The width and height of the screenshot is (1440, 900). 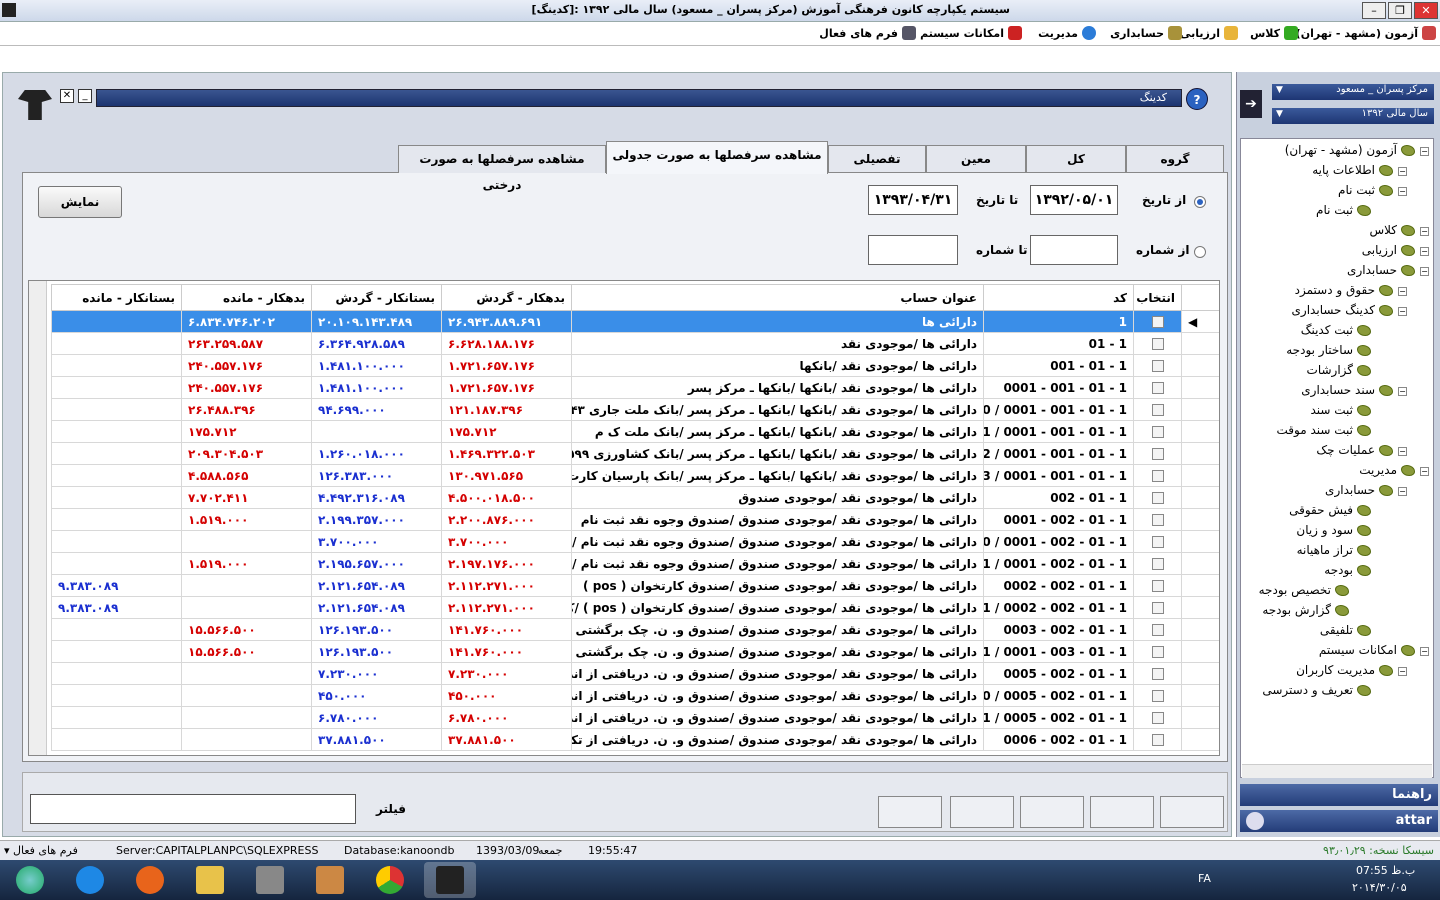 I want to click on tree-node: ثبت سند, so click(x=1340, y=410).